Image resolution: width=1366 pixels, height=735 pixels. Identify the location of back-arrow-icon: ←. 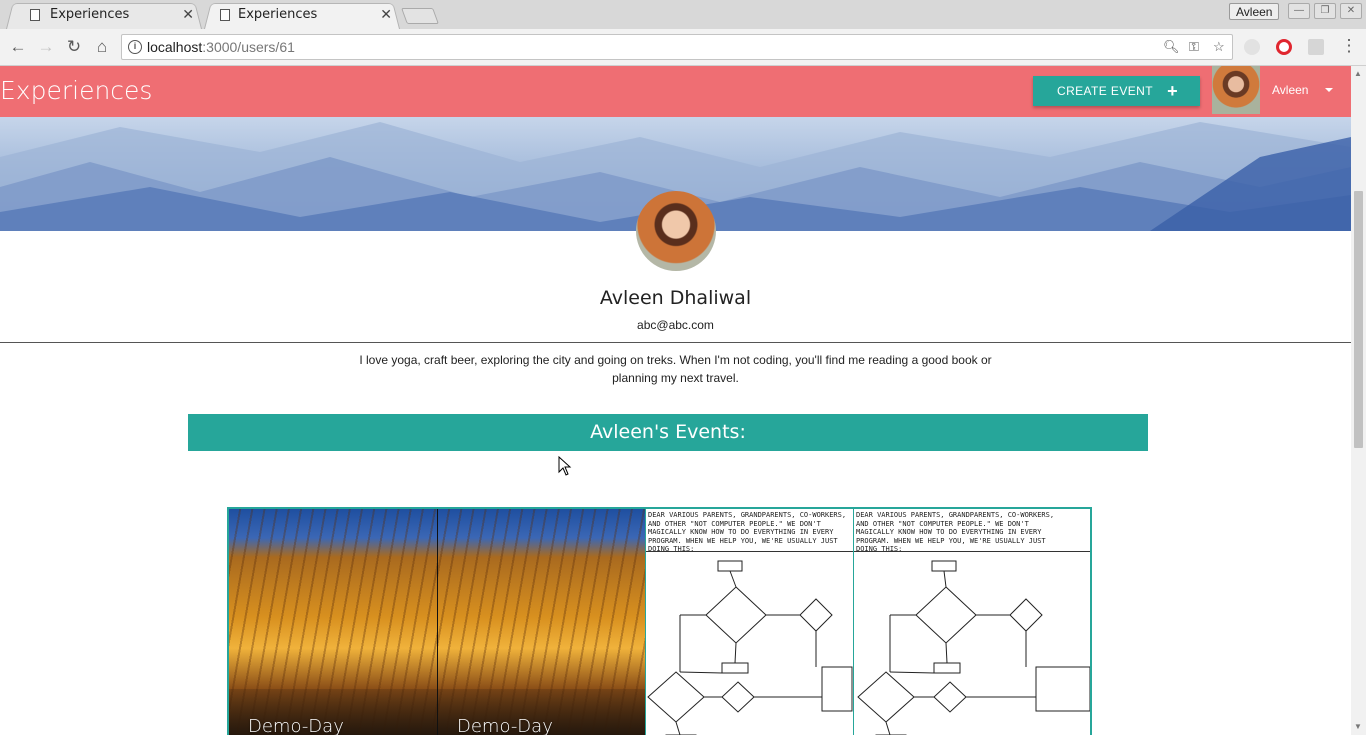
(18, 47).